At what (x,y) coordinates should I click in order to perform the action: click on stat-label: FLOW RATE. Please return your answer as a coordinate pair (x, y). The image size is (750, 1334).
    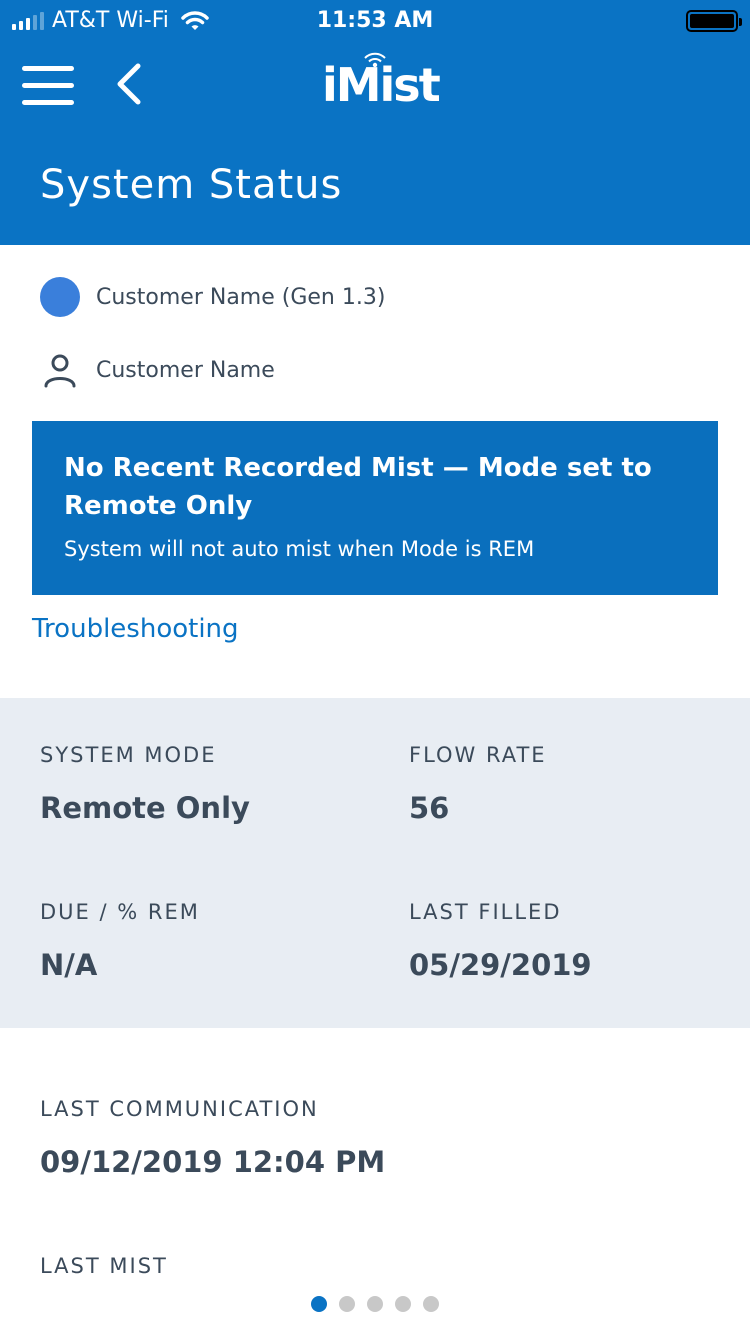
    Looking at the image, I should click on (478, 755).